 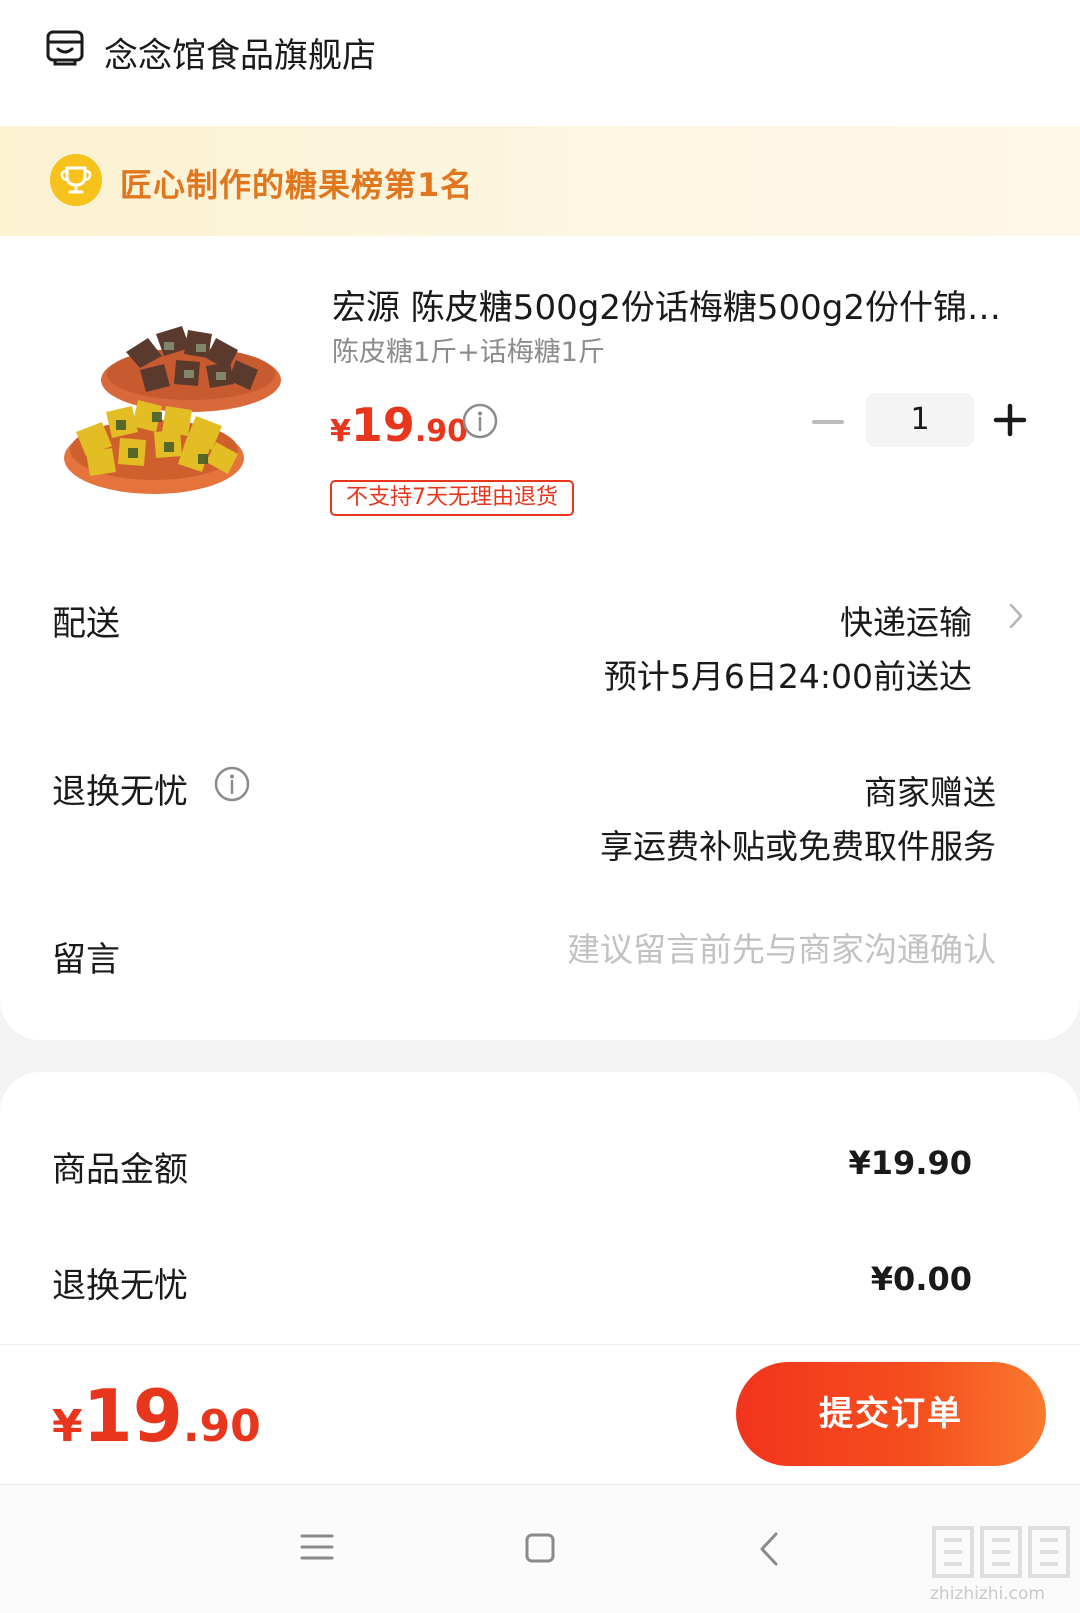 What do you see at coordinates (65, 48) in the screenshot?
I see `store-icon` at bounding box center [65, 48].